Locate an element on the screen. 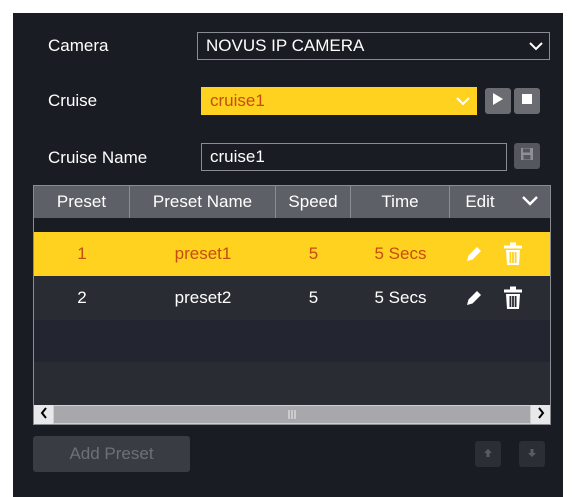 This screenshot has height=497, width=577. save-cruise-name-button is located at coordinates (527, 156).